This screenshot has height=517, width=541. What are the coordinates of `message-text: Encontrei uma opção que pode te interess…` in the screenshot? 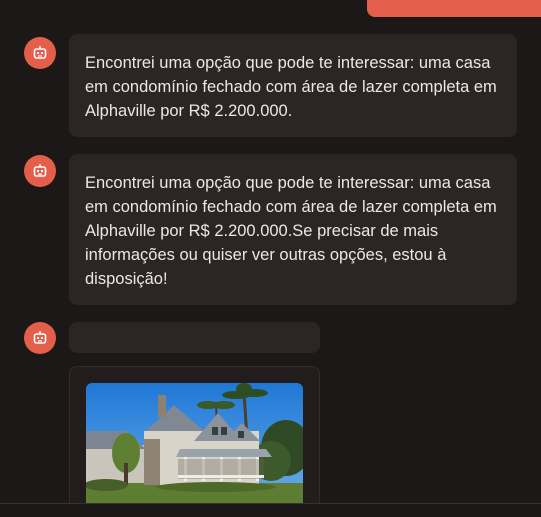 It's located at (291, 87).